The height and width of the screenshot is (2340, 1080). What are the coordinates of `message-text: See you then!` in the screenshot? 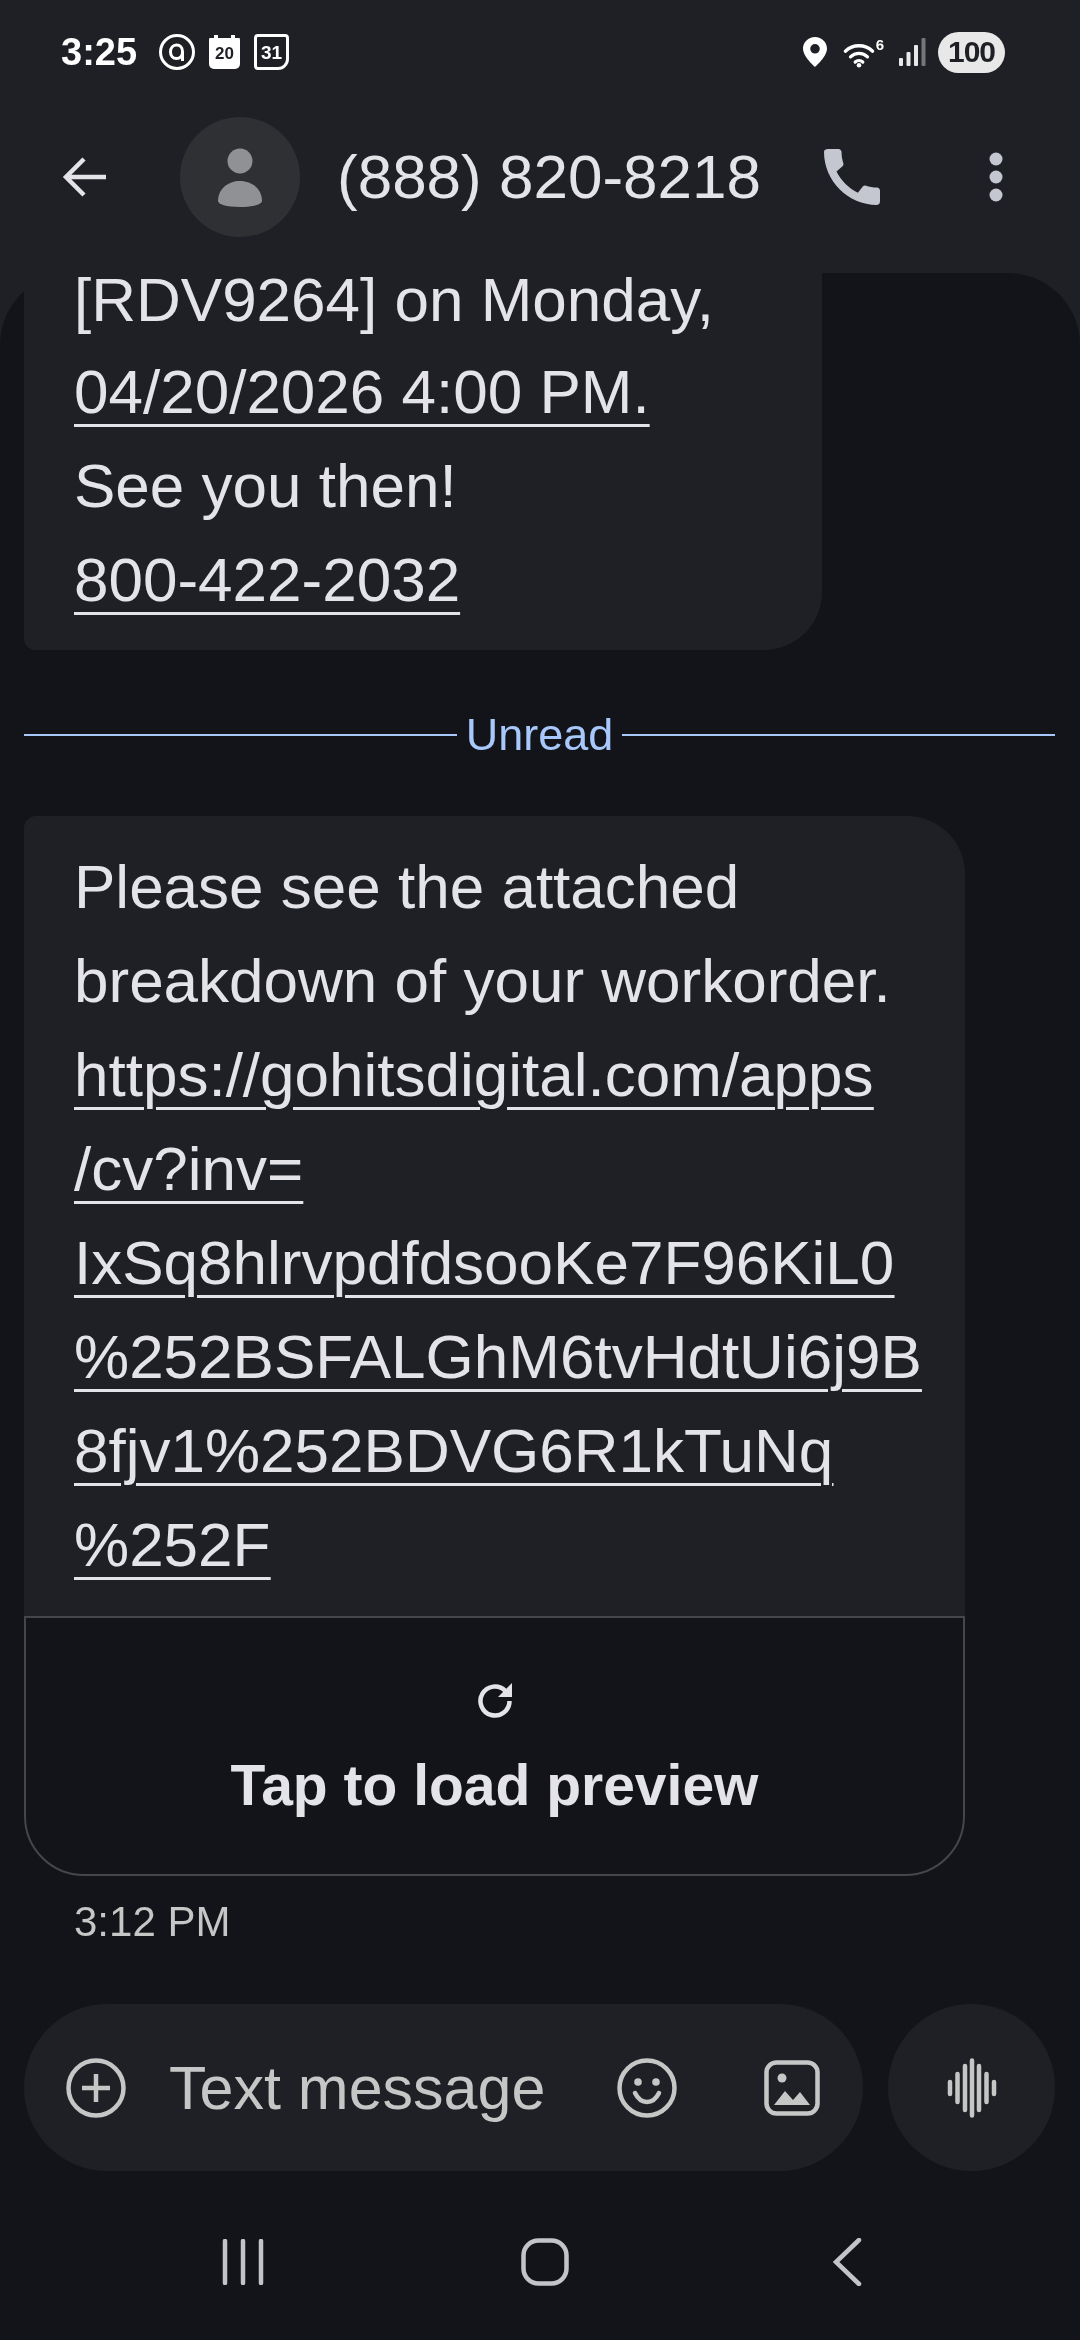 It's located at (265, 486).